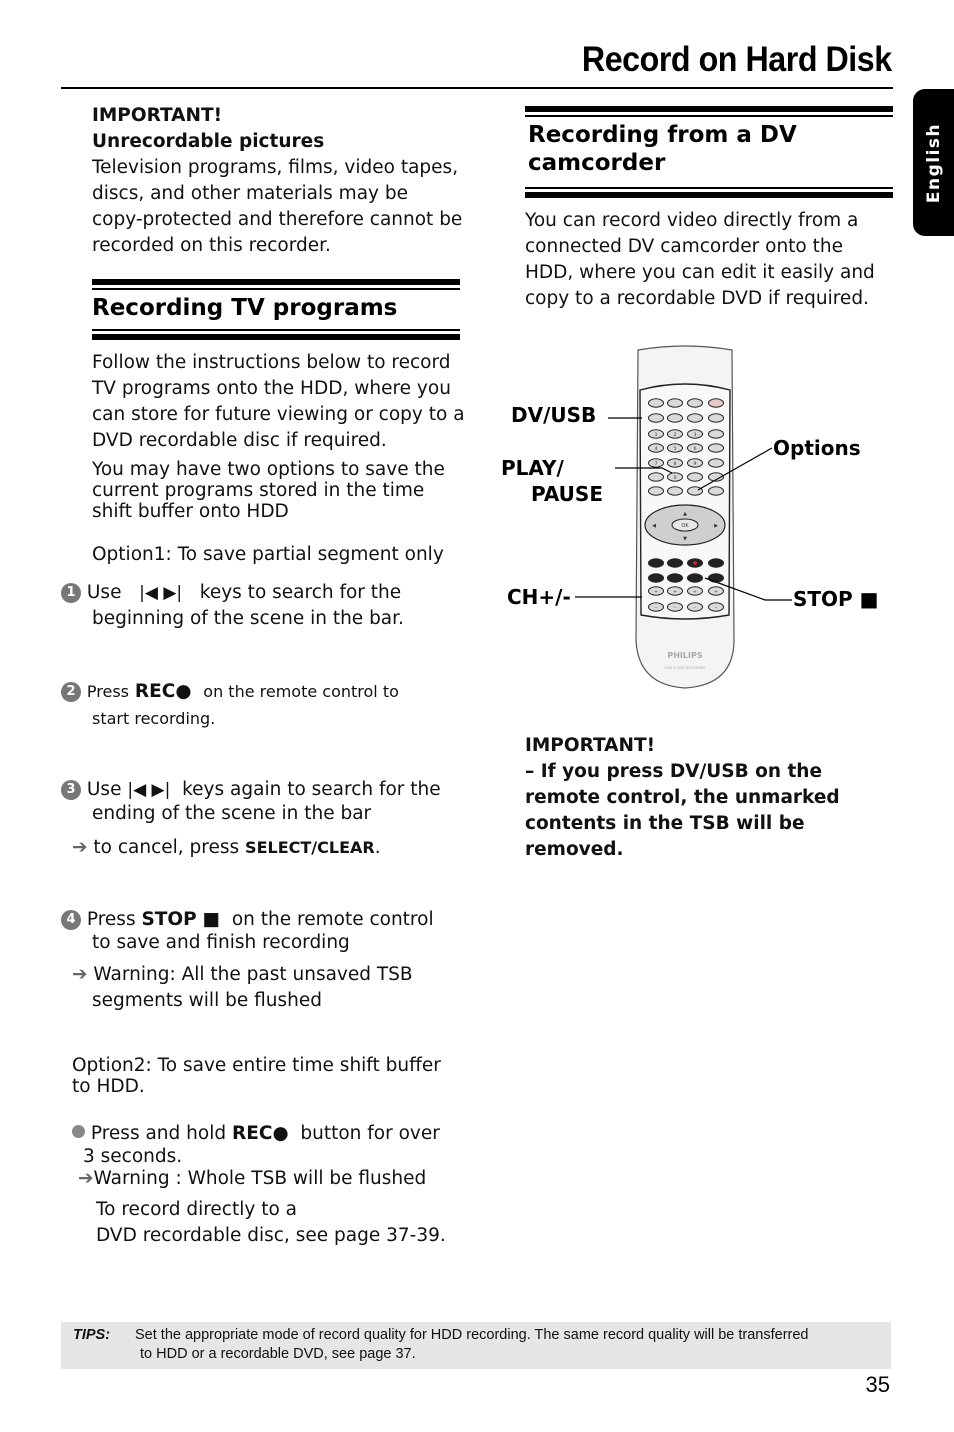 This screenshot has height=1432, width=954. I want to click on bullet-text: button for over, so click(370, 1133).